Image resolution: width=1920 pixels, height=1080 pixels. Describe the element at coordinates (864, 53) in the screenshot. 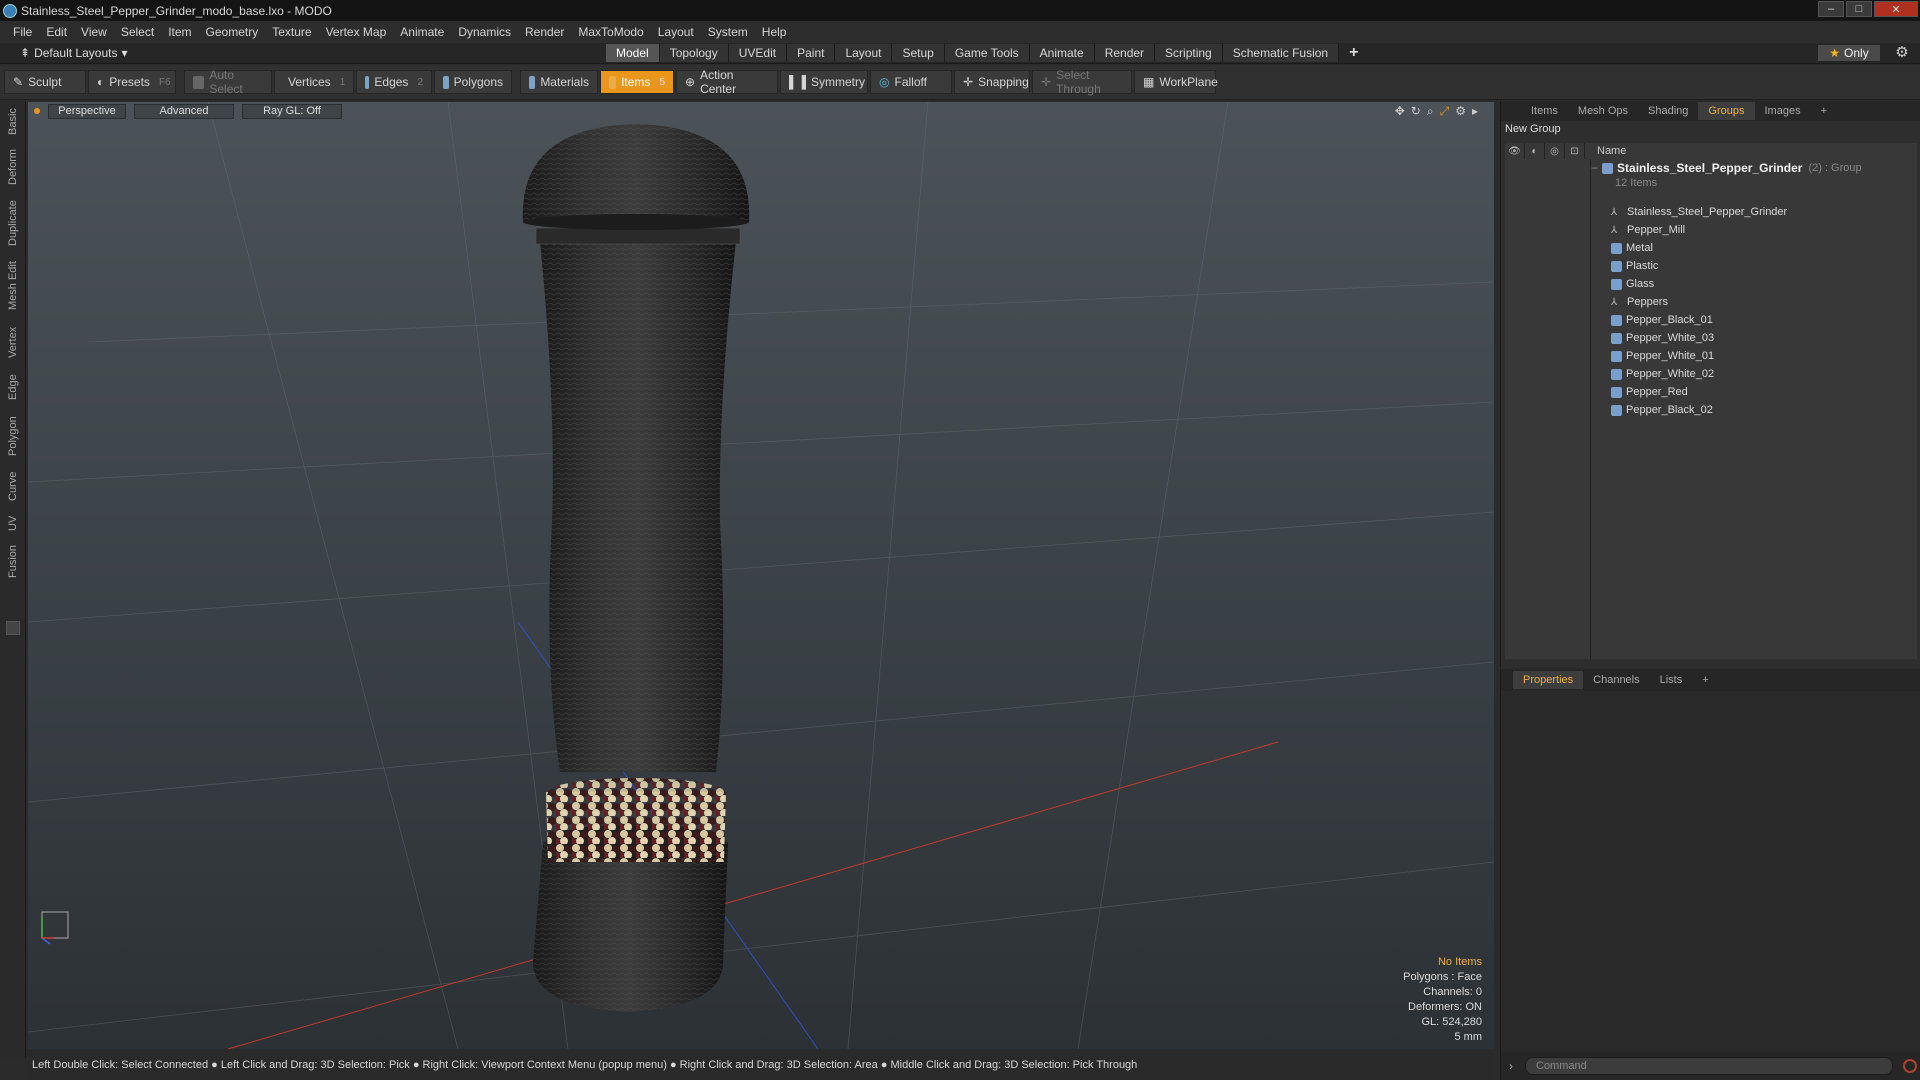

I see `tab-layout: Layout` at that location.